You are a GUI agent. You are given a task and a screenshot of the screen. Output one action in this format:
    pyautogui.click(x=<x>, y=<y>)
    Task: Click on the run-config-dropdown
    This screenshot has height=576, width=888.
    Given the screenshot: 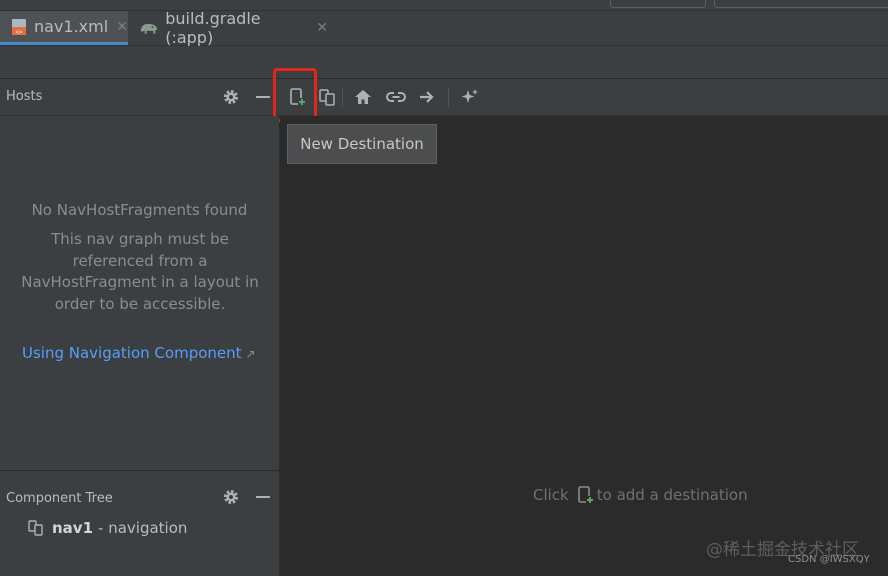 What is the action you would take?
    pyautogui.click(x=658, y=4)
    